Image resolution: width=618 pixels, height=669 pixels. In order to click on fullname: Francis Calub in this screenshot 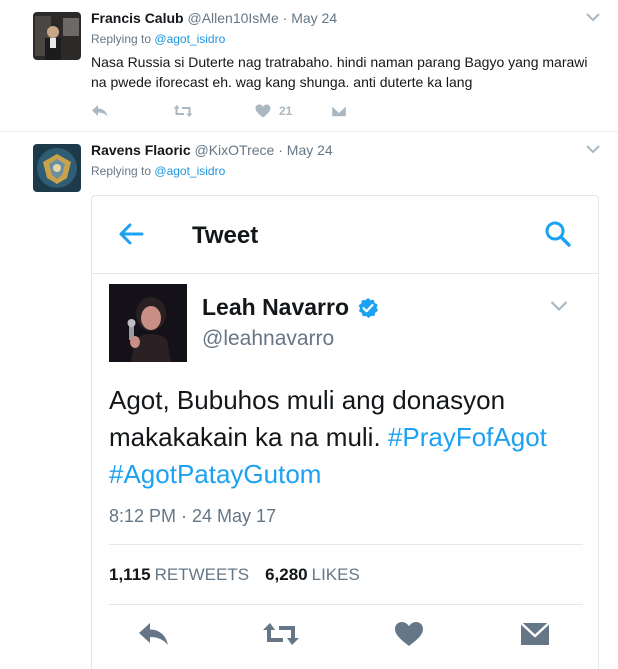, I will do `click(137, 18)`.